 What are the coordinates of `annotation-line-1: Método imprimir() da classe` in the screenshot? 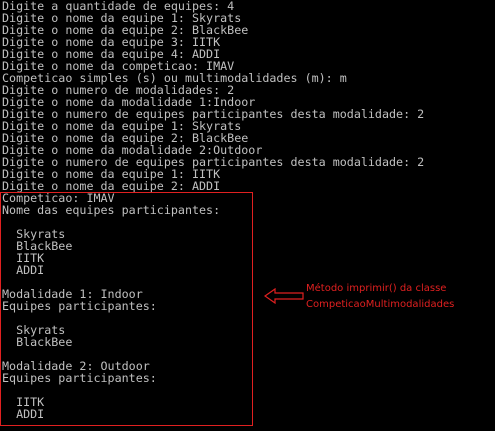 It's located at (376, 288).